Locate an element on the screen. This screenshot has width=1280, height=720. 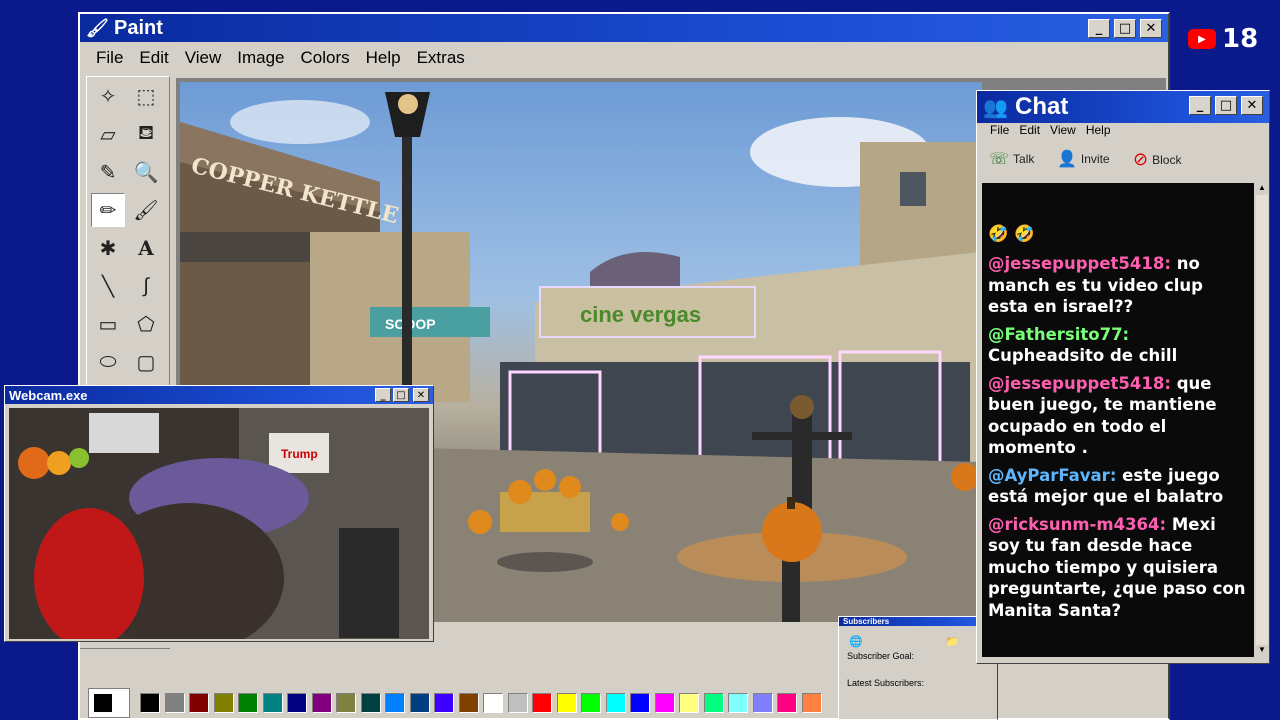
block-button: ⊘ Block is located at coordinates (1157, 159).